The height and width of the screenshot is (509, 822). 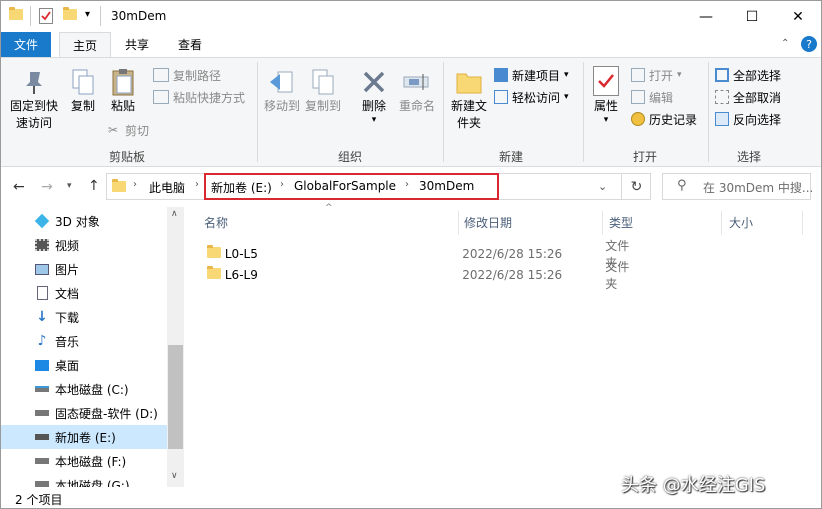 I want to click on paste-shortcut-button: 粘贴快捷方式, so click(x=199, y=97).